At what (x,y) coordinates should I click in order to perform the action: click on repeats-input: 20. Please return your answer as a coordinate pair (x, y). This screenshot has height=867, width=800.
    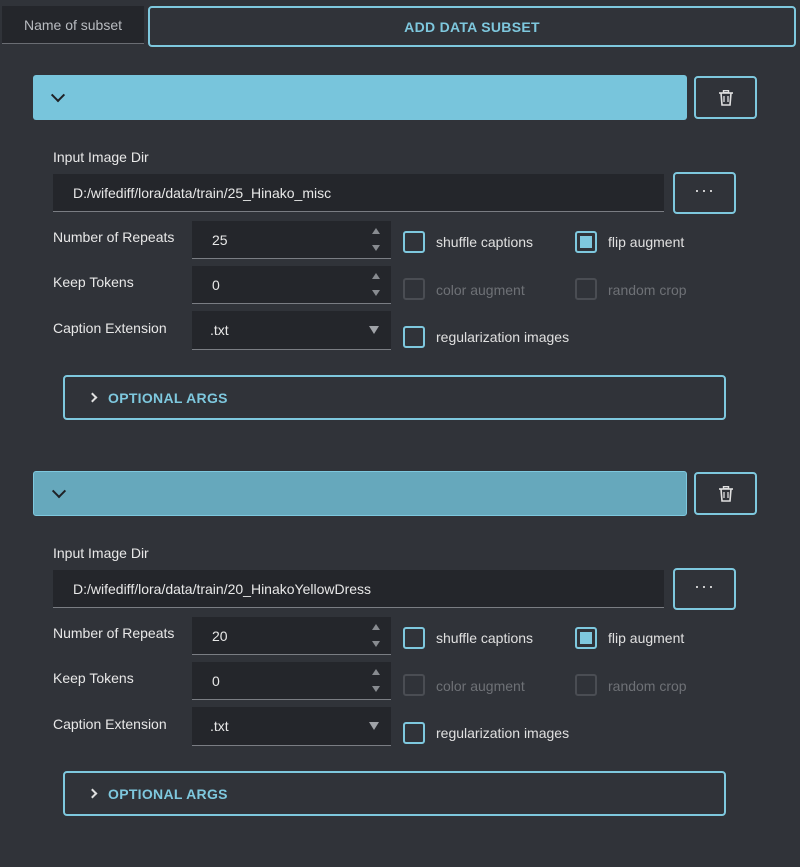
    Looking at the image, I should click on (291, 636).